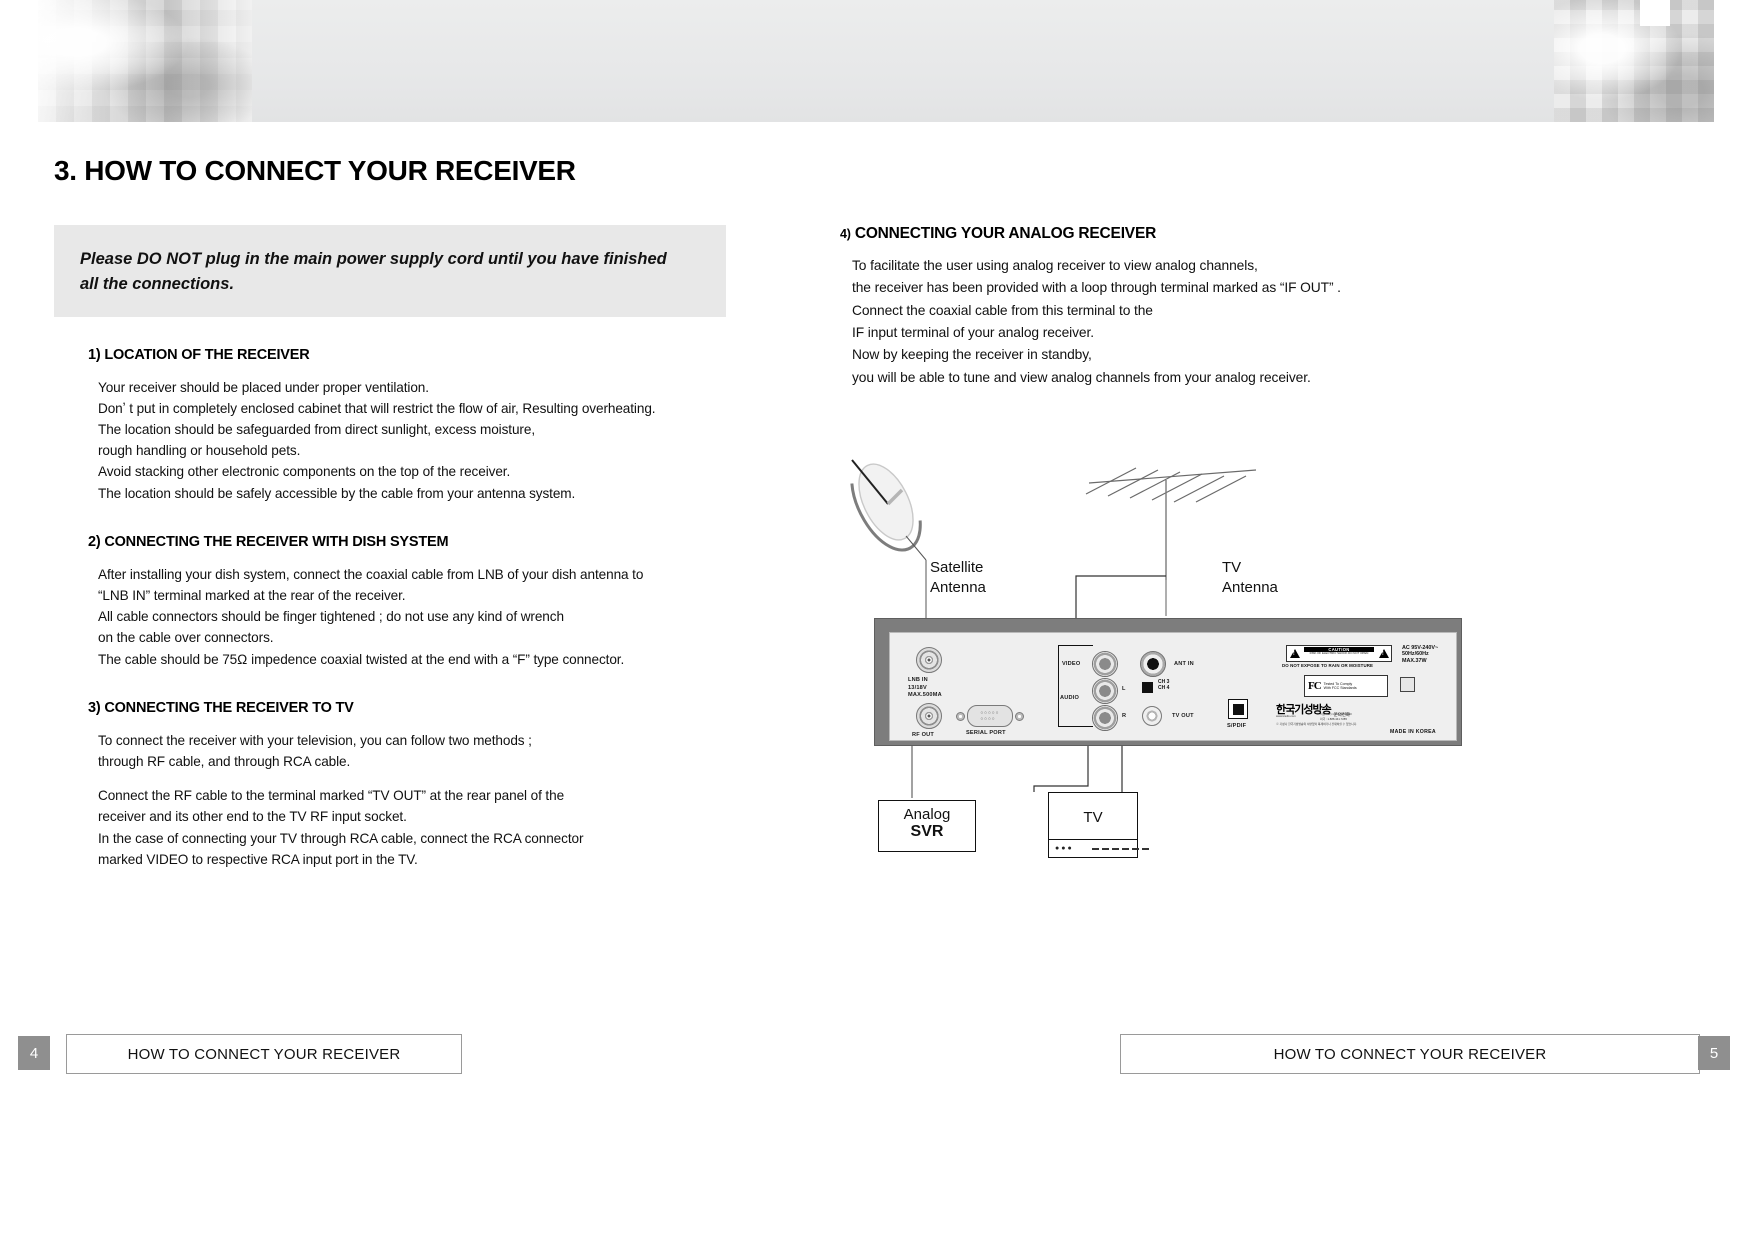 This screenshot has width=1748, height=1240. What do you see at coordinates (1147, 687) in the screenshot?
I see `channel-switch-icon` at bounding box center [1147, 687].